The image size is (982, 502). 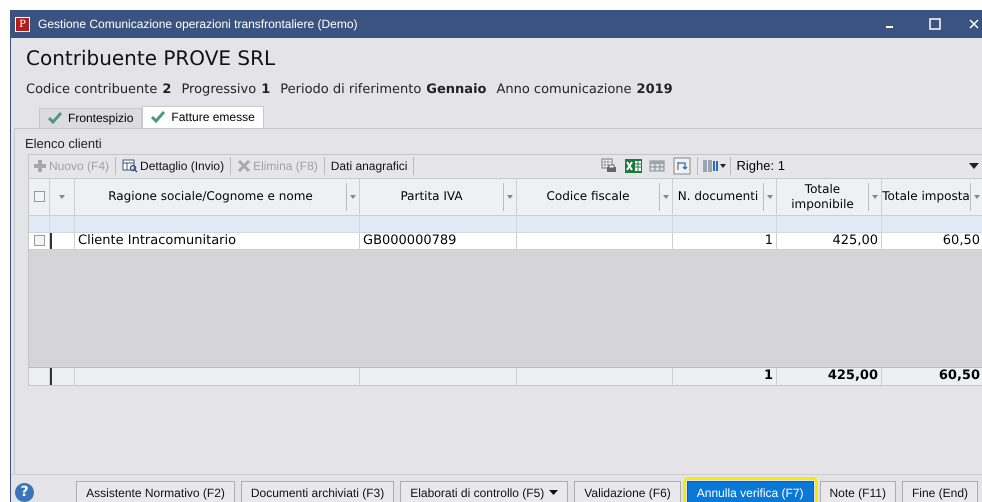 I want to click on footer-button: Assistente Normativo (F2), so click(x=155, y=491).